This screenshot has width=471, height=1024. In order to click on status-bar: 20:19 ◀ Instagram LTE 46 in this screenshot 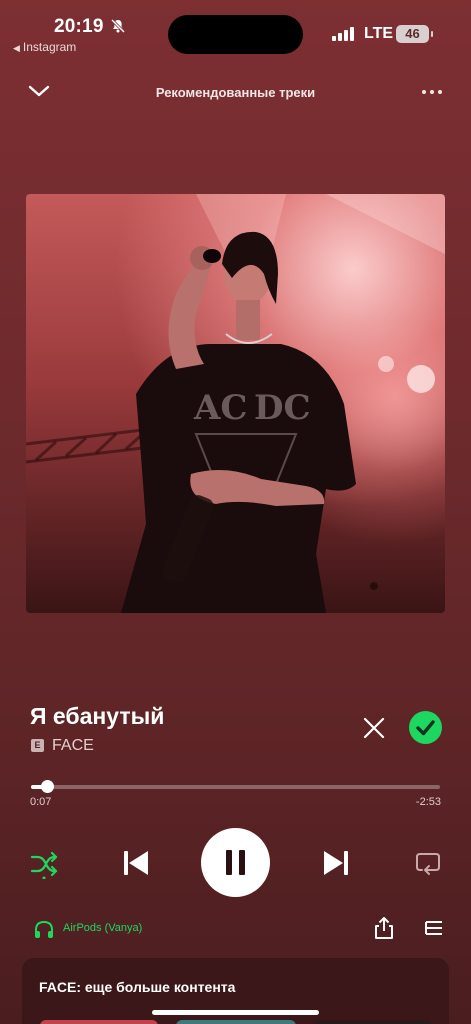, I will do `click(235, 30)`.